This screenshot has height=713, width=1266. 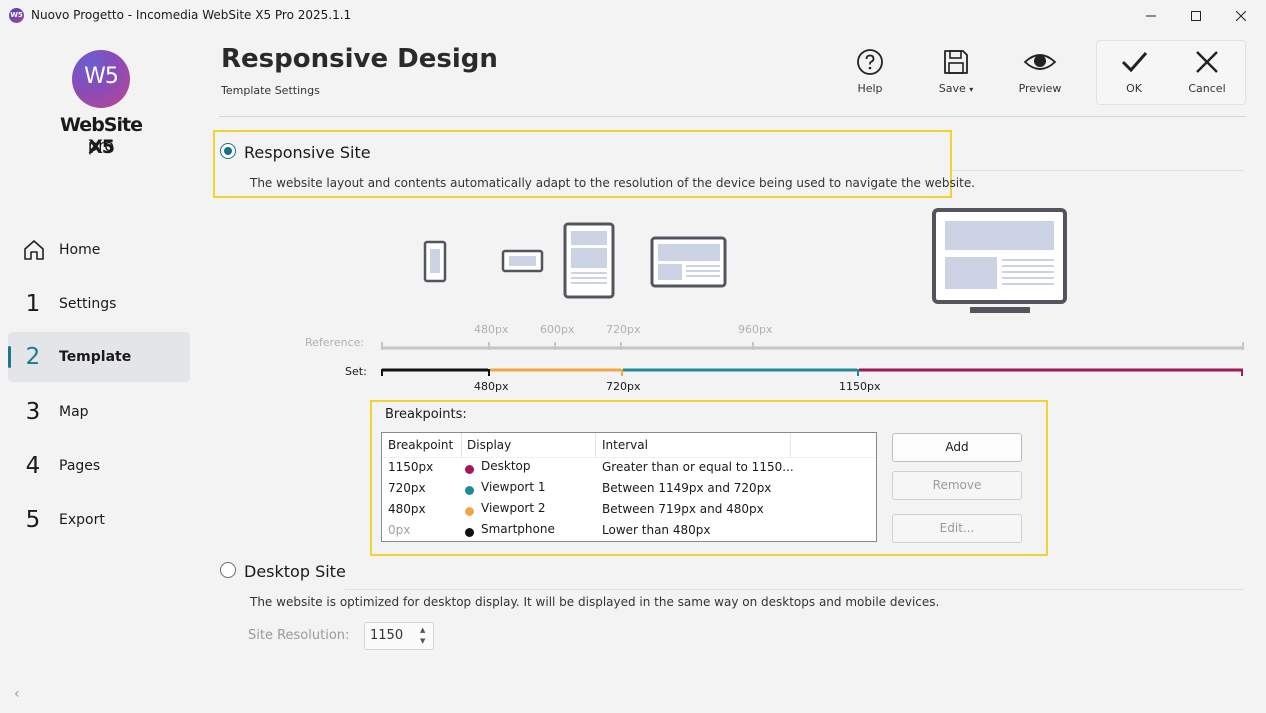 What do you see at coordinates (656, 530) in the screenshot?
I see `interval-cell: Lower than 480px` at bounding box center [656, 530].